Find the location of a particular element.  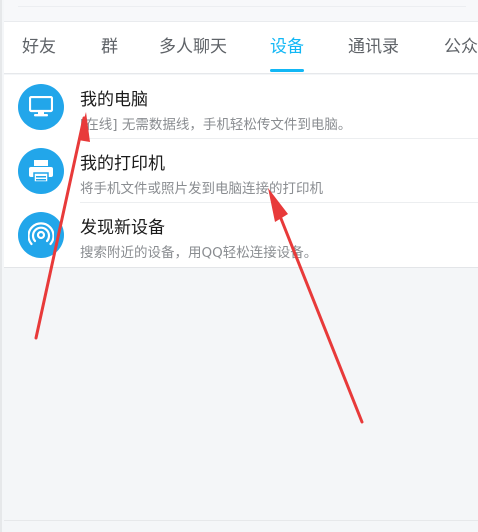

tab-devices: 设备 is located at coordinates (287, 47).